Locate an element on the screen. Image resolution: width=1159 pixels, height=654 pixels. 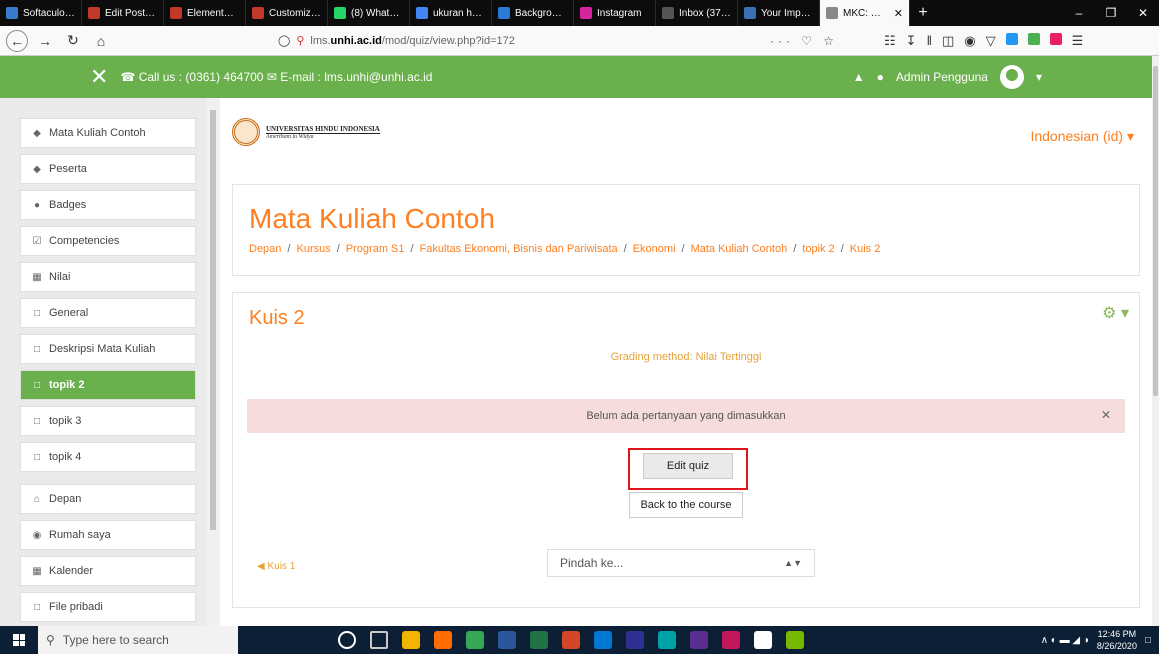
sidebar-item: ⌂ Depan is located at coordinates (108, 499).